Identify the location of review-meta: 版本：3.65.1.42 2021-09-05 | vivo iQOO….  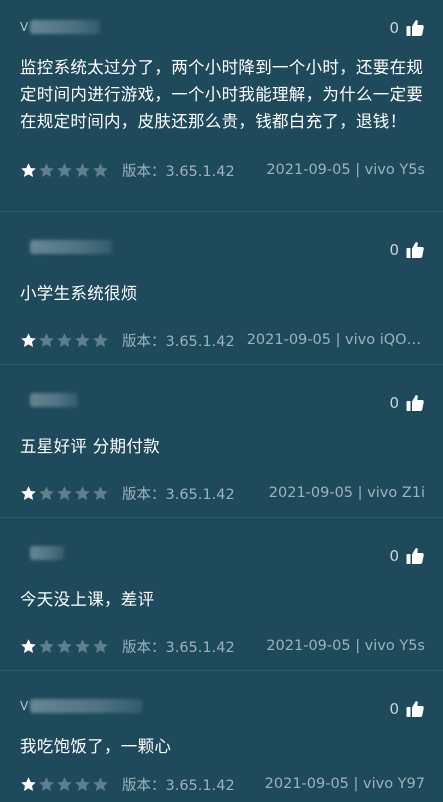
(222, 340).